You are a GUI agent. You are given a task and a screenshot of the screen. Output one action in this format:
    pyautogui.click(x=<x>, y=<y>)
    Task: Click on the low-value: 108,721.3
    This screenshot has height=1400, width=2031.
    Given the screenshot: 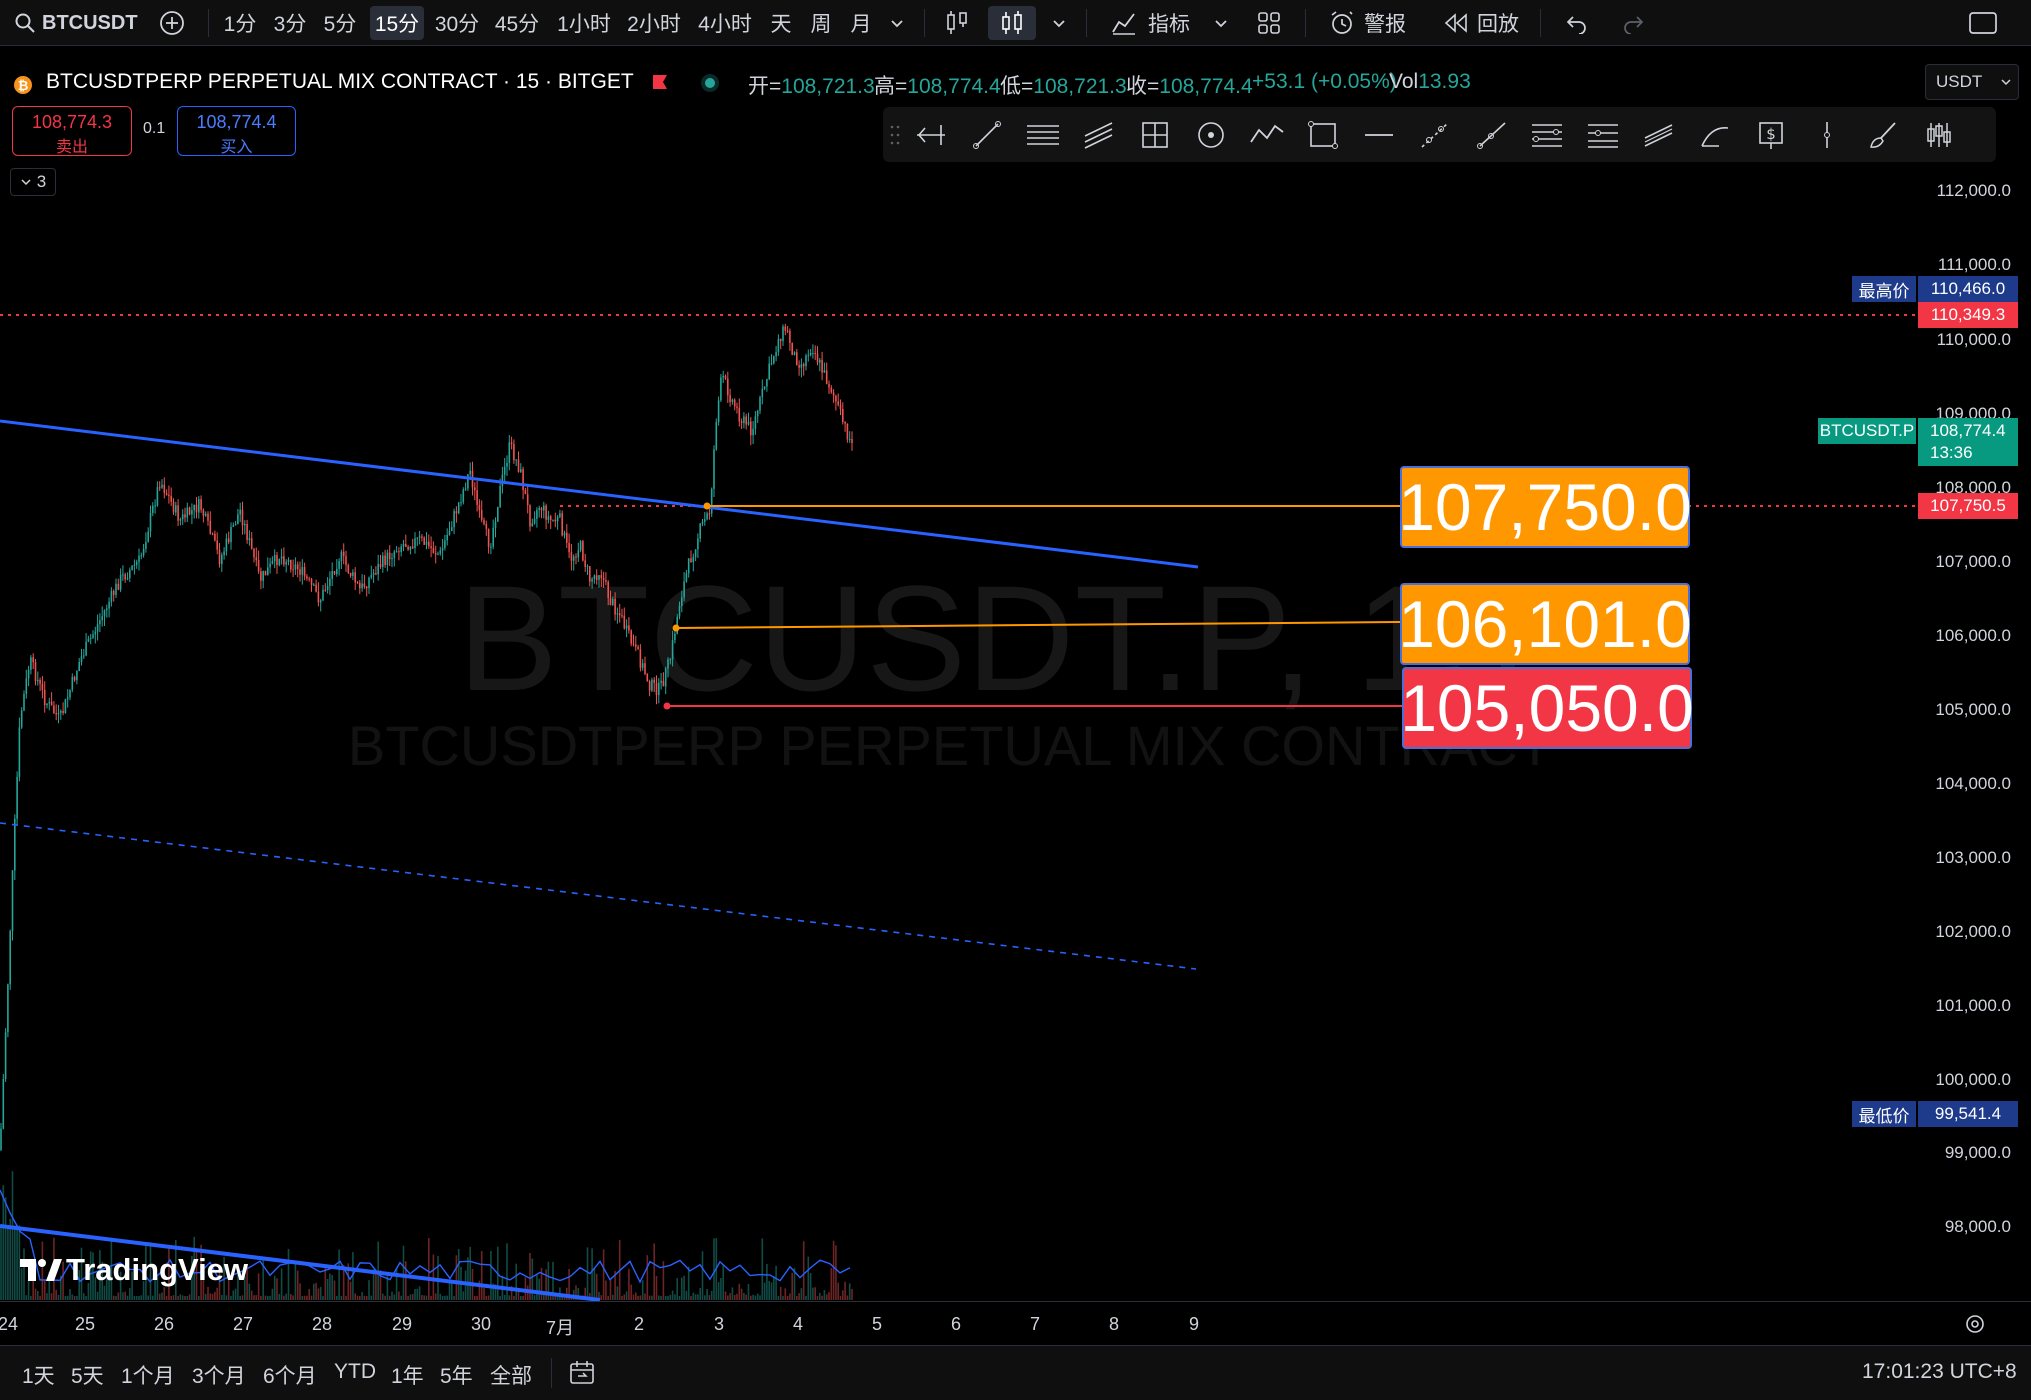 What is the action you would take?
    pyautogui.click(x=1080, y=86)
    